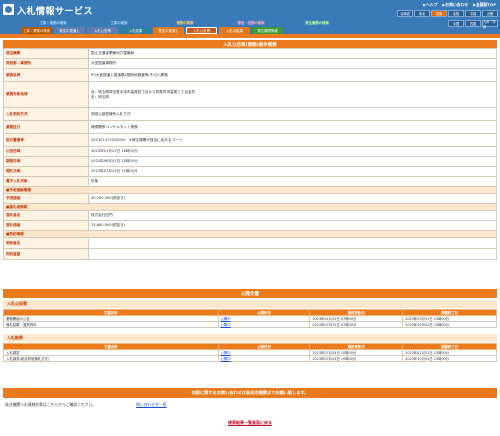  Describe the element at coordinates (250, 161) in the screenshot. I see `detail-row: 期限日時 2023年06月01日 15時00分` at that location.